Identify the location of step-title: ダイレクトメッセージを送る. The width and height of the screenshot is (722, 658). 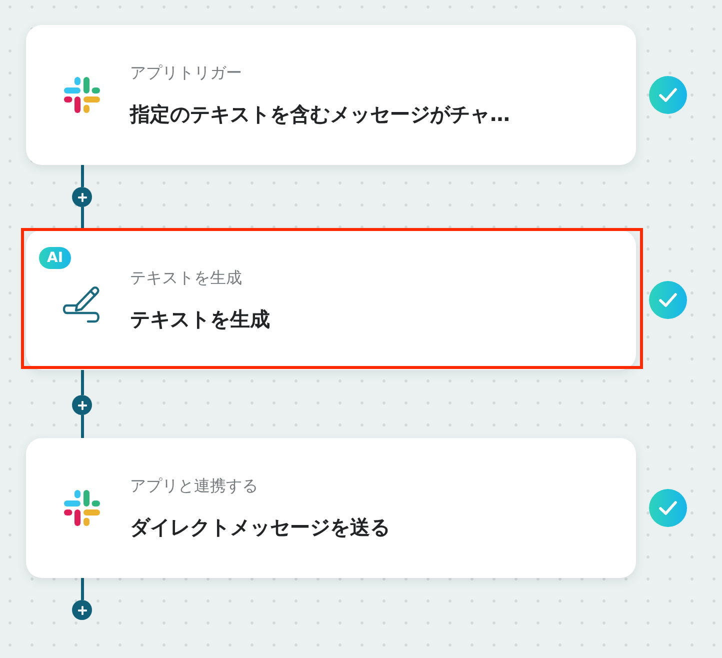
(260, 527).